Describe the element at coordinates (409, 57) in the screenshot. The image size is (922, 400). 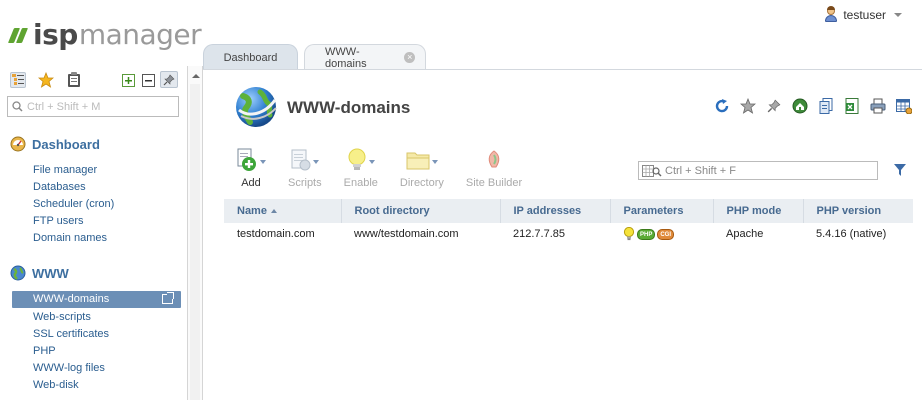
I see `close-icon: ×` at that location.